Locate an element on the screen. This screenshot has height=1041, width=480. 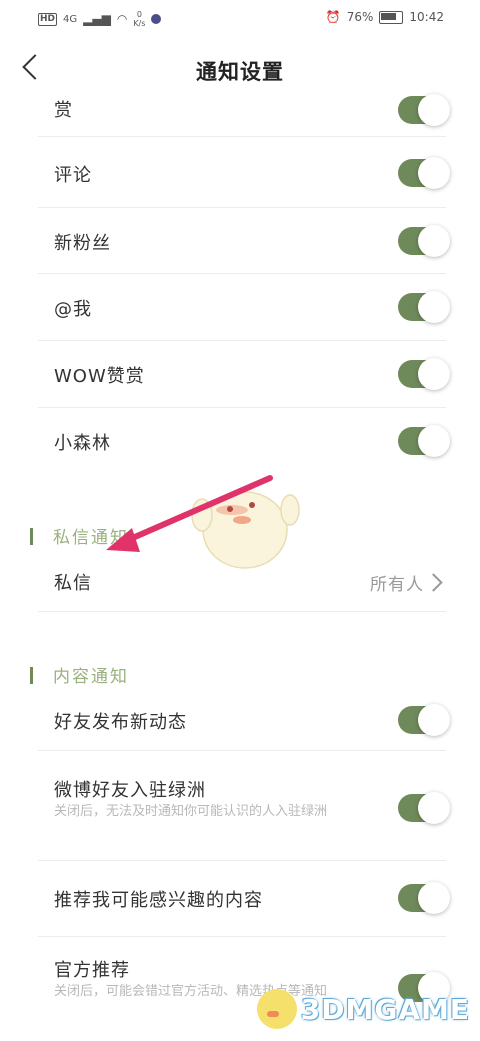
list-item: 好友发布新动态 is located at coordinates (244, 720).